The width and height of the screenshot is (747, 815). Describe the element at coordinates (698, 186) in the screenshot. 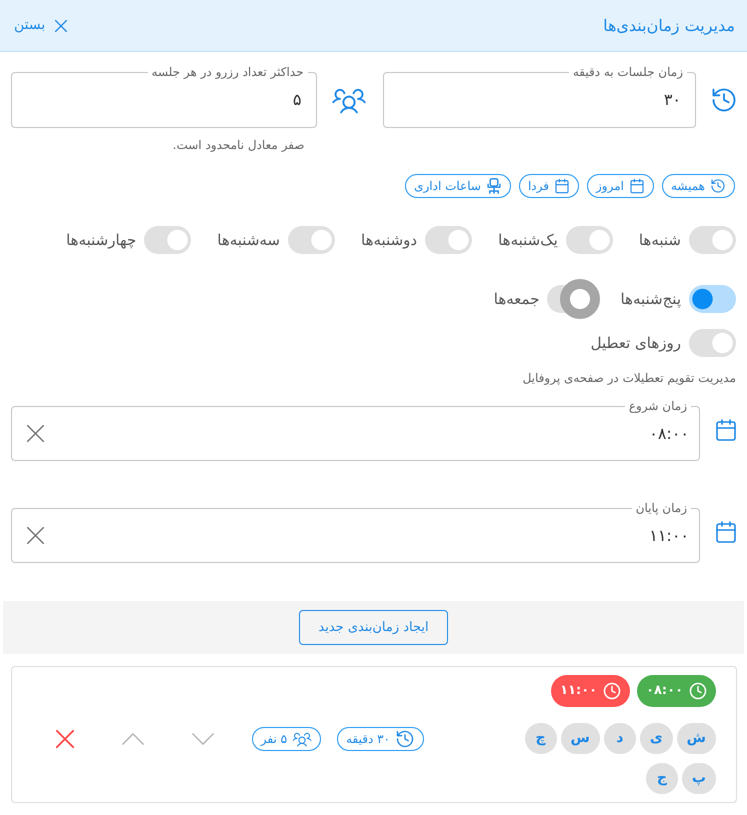

I see `preset-chip: همیشه` at that location.